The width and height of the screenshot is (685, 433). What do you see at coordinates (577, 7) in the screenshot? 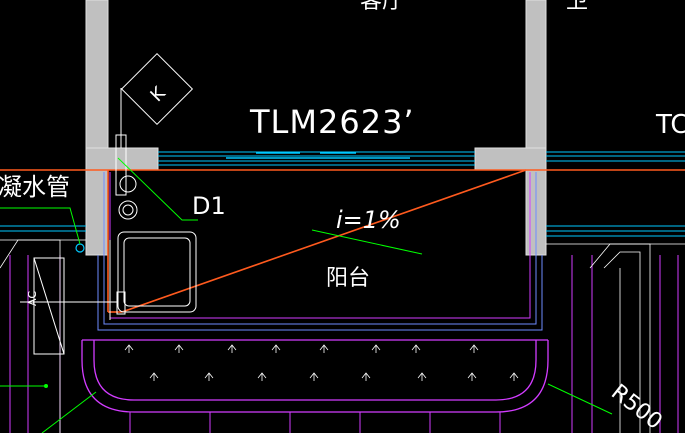
I see `room-label-bath: 卫` at bounding box center [577, 7].